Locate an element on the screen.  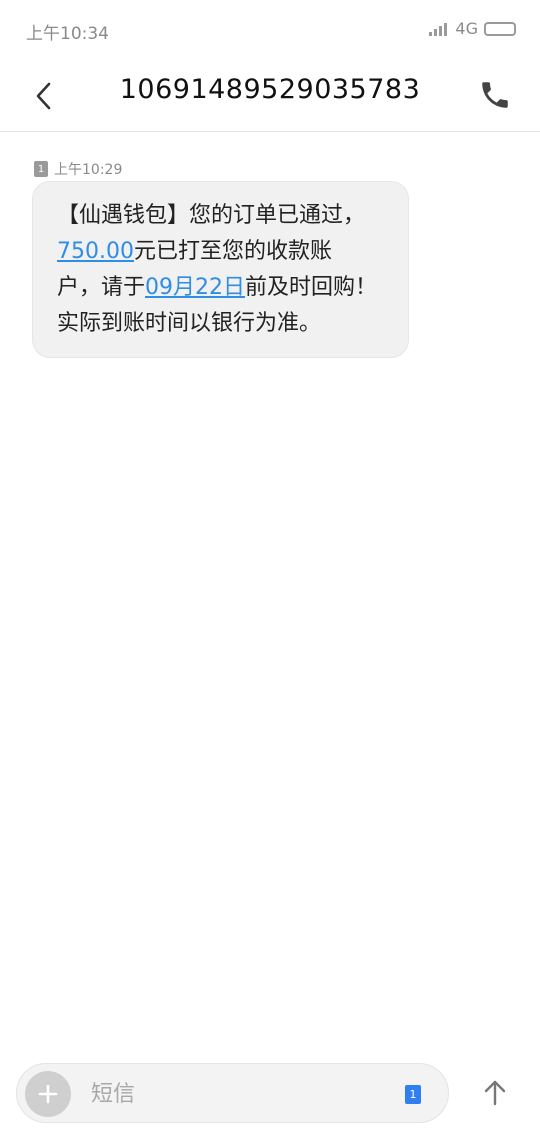
message-line-2: 750.00元已打至您的收款账 is located at coordinates (194, 251).